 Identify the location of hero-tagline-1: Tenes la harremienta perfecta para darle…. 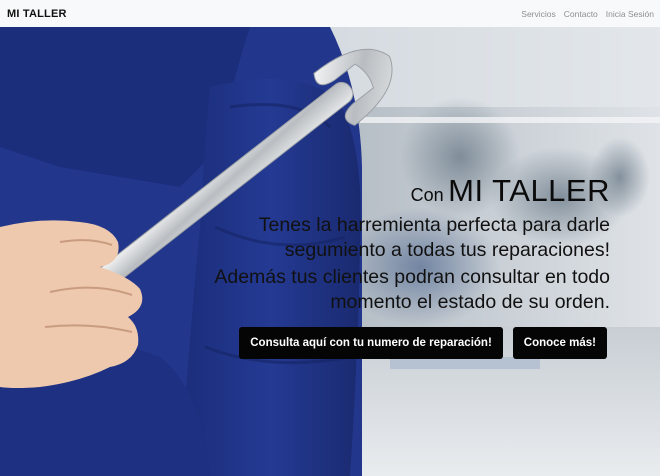
(434, 237).